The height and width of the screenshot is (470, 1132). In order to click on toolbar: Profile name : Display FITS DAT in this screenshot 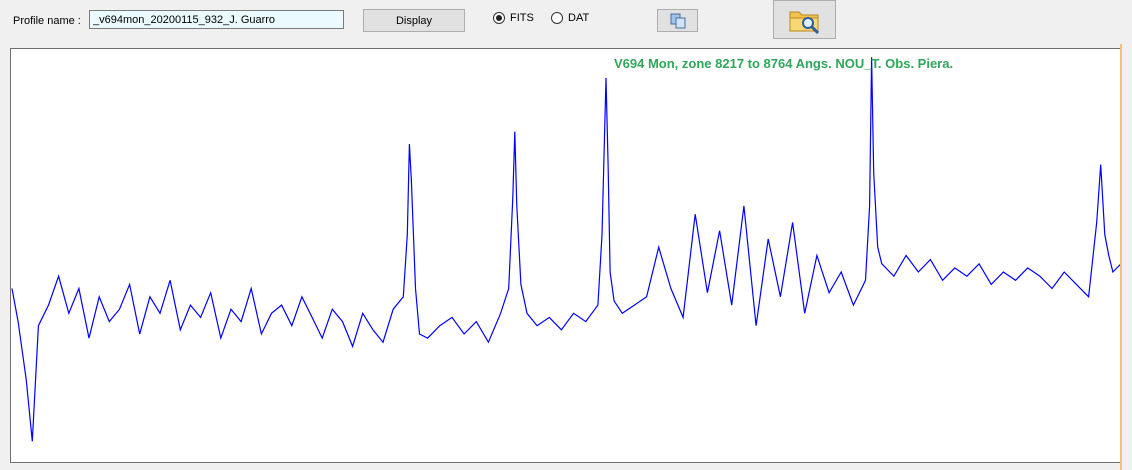, I will do `click(566, 22)`.